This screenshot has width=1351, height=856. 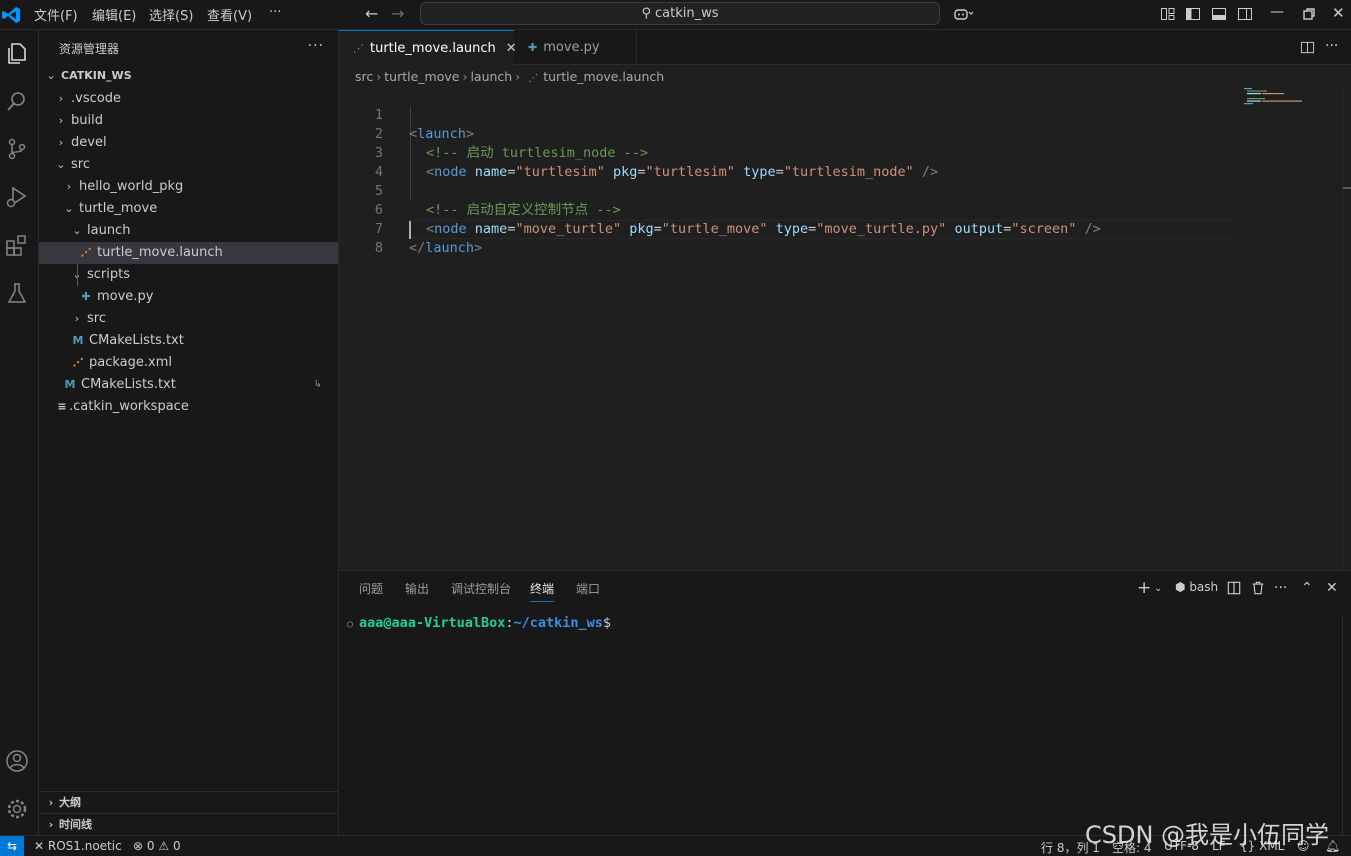 I want to click on settings-gear-icon, so click(x=19, y=811).